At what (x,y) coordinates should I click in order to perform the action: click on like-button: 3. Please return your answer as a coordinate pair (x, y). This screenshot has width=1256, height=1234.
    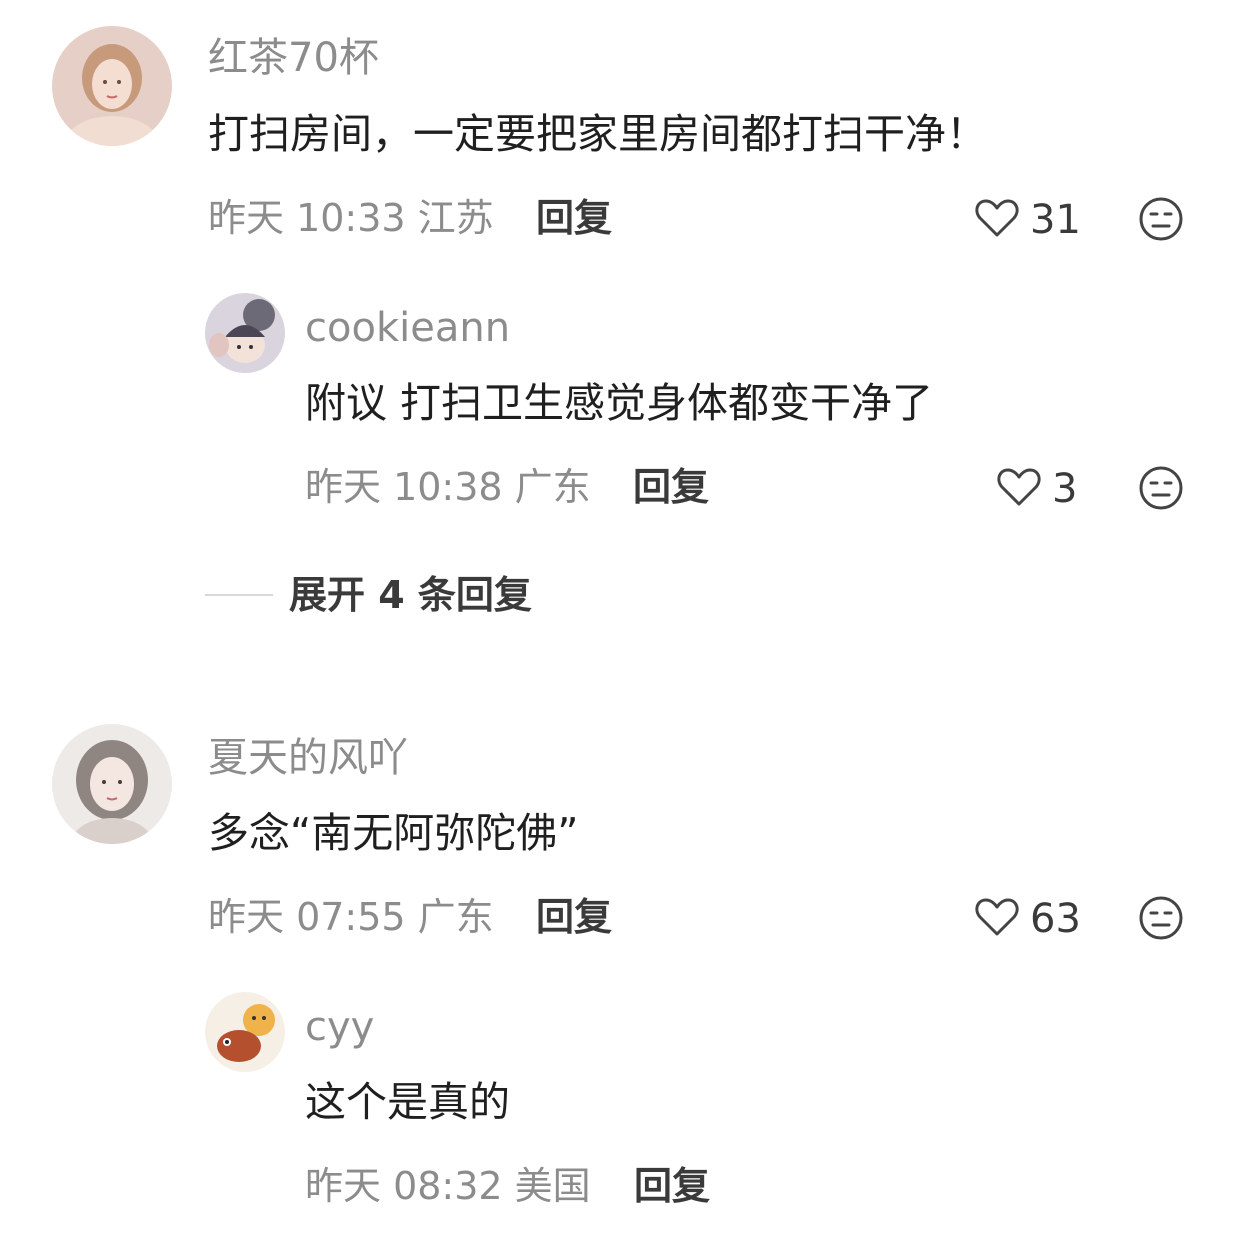
    Looking at the image, I should click on (1036, 489).